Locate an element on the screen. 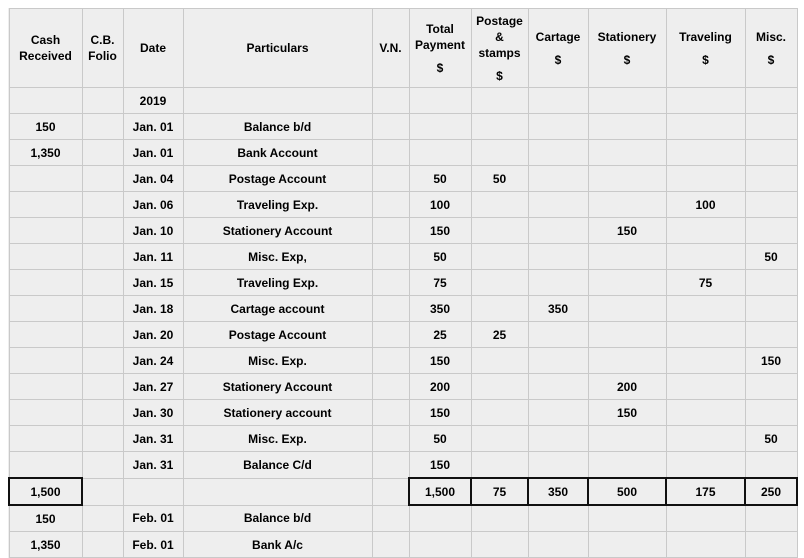 Image resolution: width=804 pixels, height=558 pixels. column-header-cb_folio: C.B. Folio is located at coordinates (102, 48).